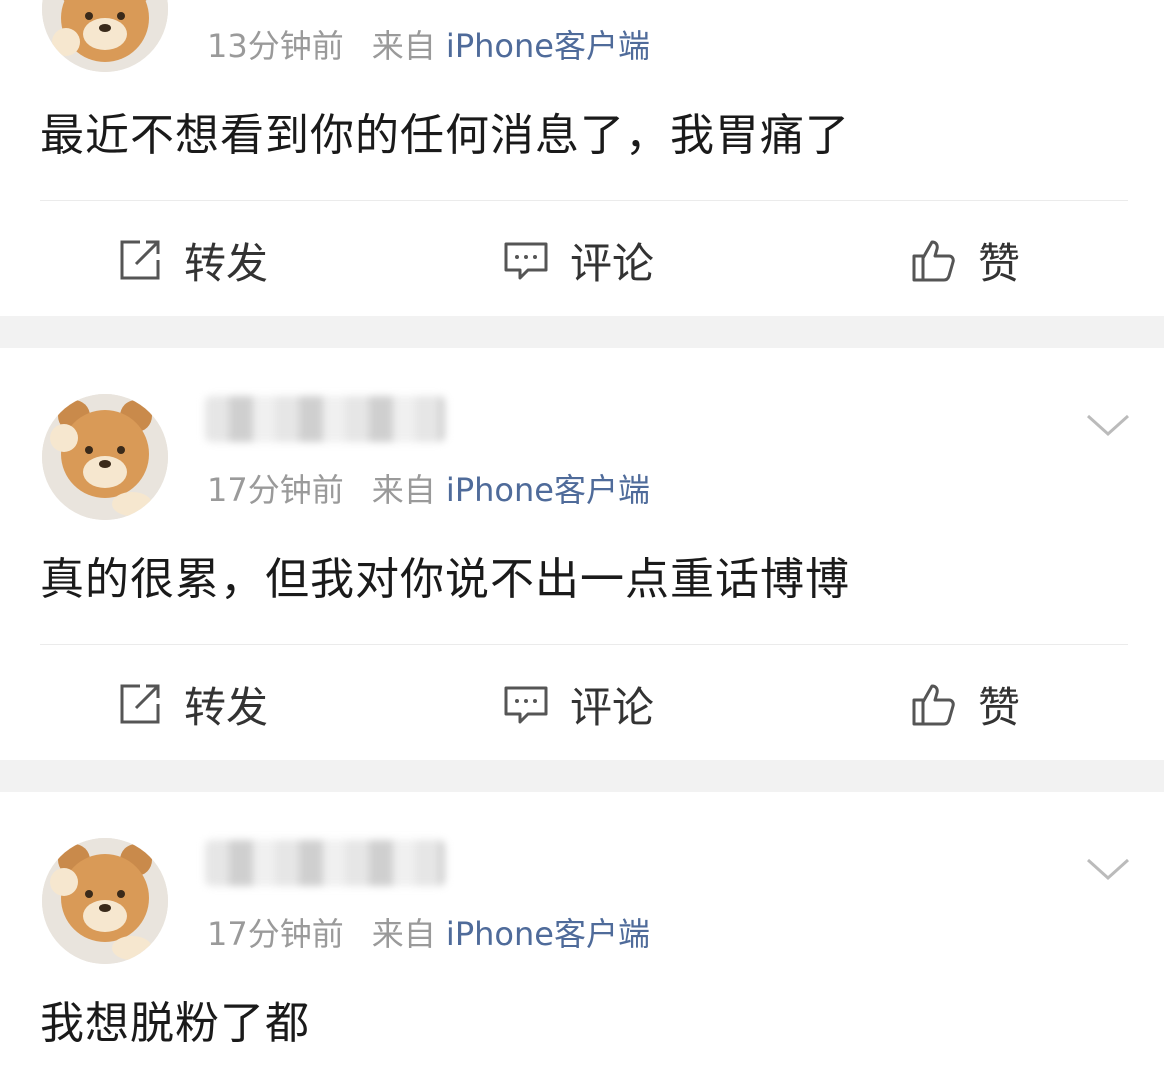  Describe the element at coordinates (445, 579) in the screenshot. I see `post-content: 真的很累，但我对你说不出一点重话博博` at that location.